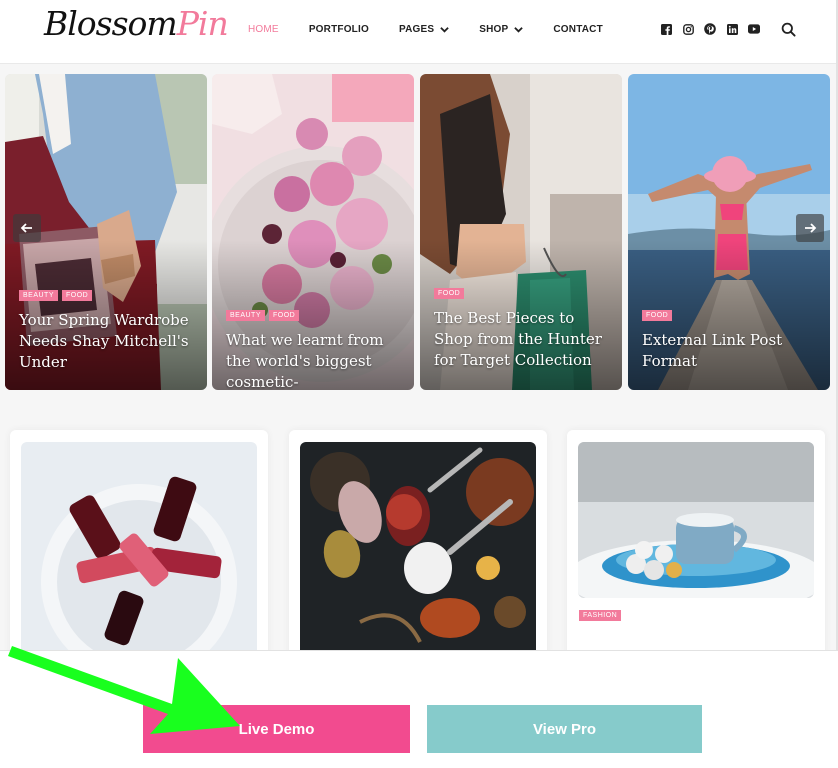 The image size is (838, 768). What do you see at coordinates (666, 29) in the screenshot?
I see `facebook-icon` at bounding box center [666, 29].